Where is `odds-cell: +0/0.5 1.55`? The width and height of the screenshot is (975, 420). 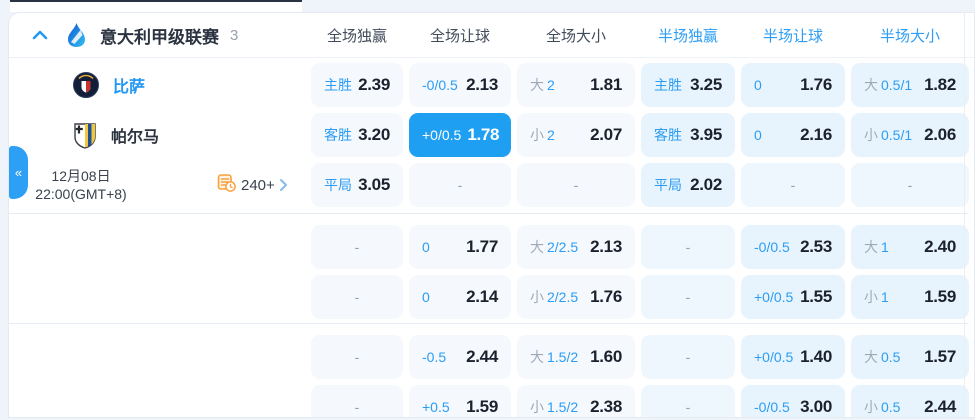 odds-cell: +0/0.5 1.55 is located at coordinates (793, 297).